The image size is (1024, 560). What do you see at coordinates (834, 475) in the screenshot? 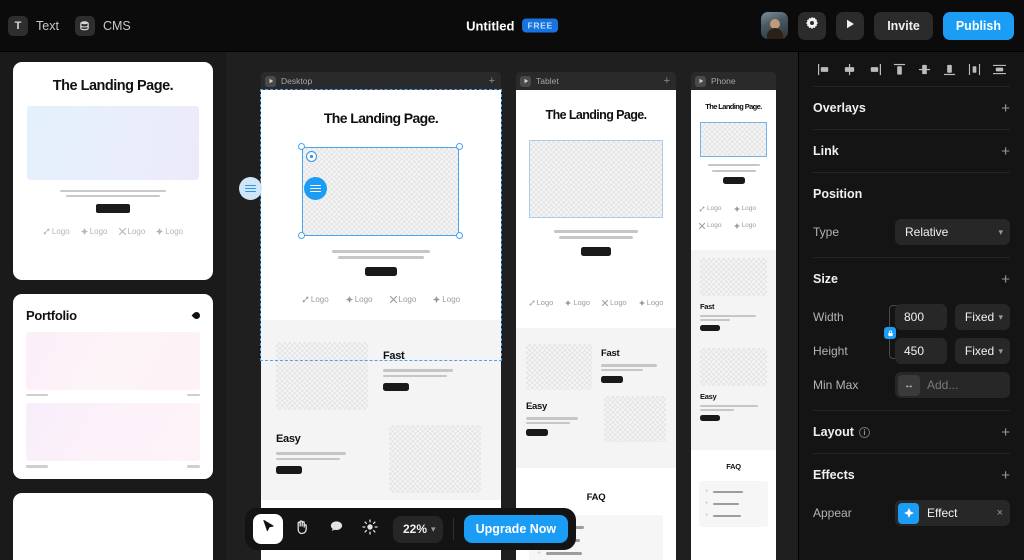
I see `effects-label: Effects` at bounding box center [834, 475].